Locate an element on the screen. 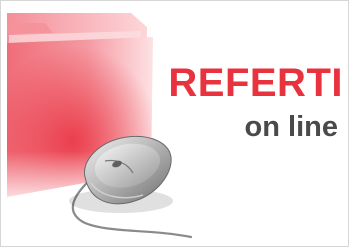  banner-subtitle: on line is located at coordinates (291, 127).